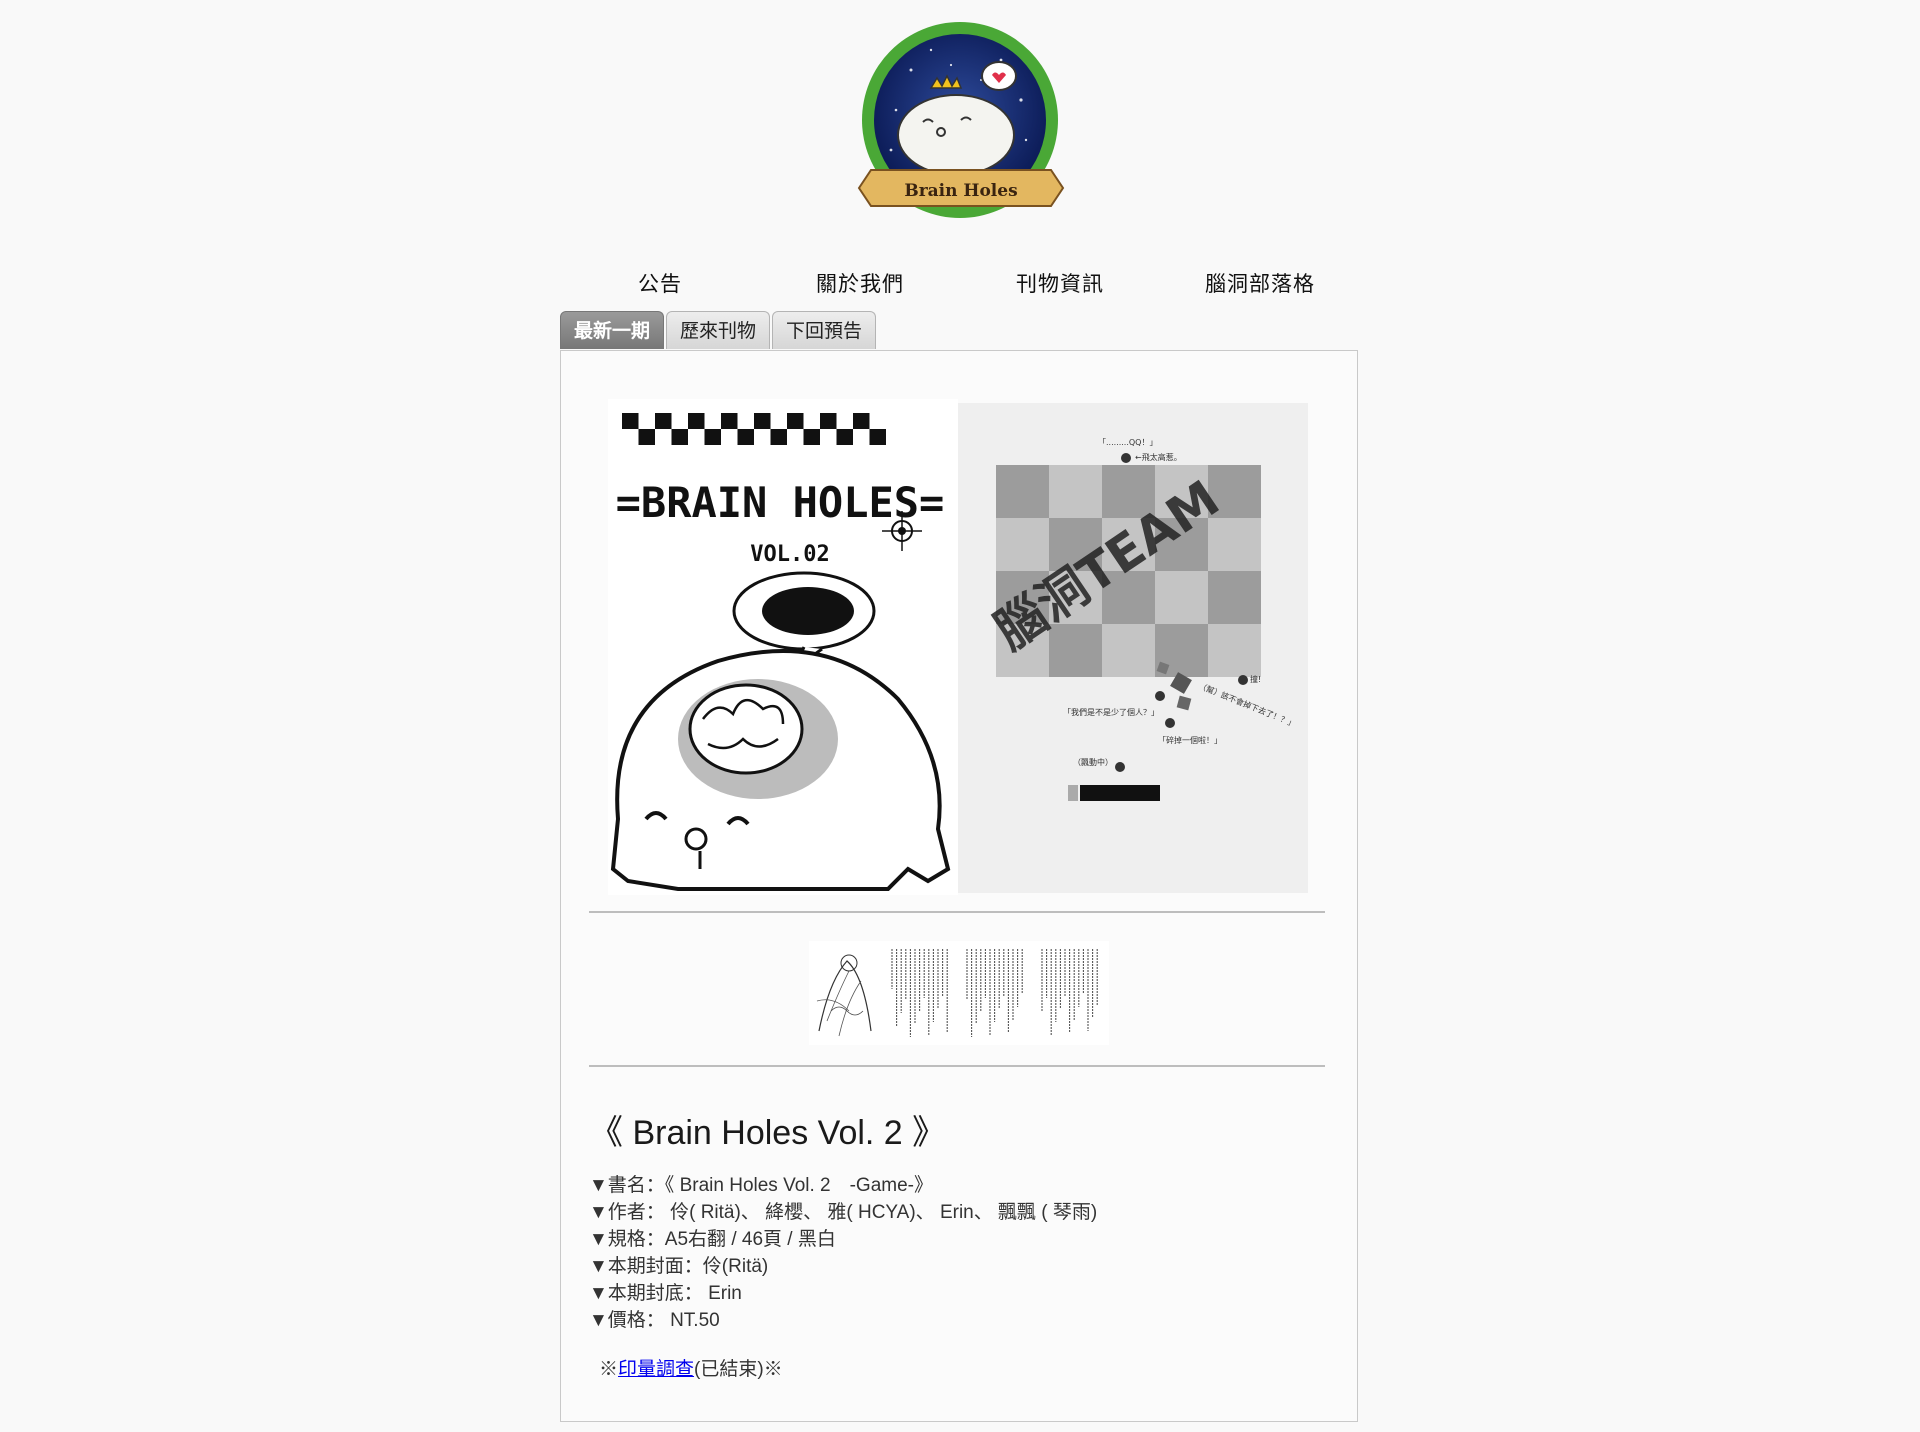 This screenshot has width=1920, height=1432. What do you see at coordinates (780, 502) in the screenshot?
I see `cover-title: =BRAIN HOLES=` at bounding box center [780, 502].